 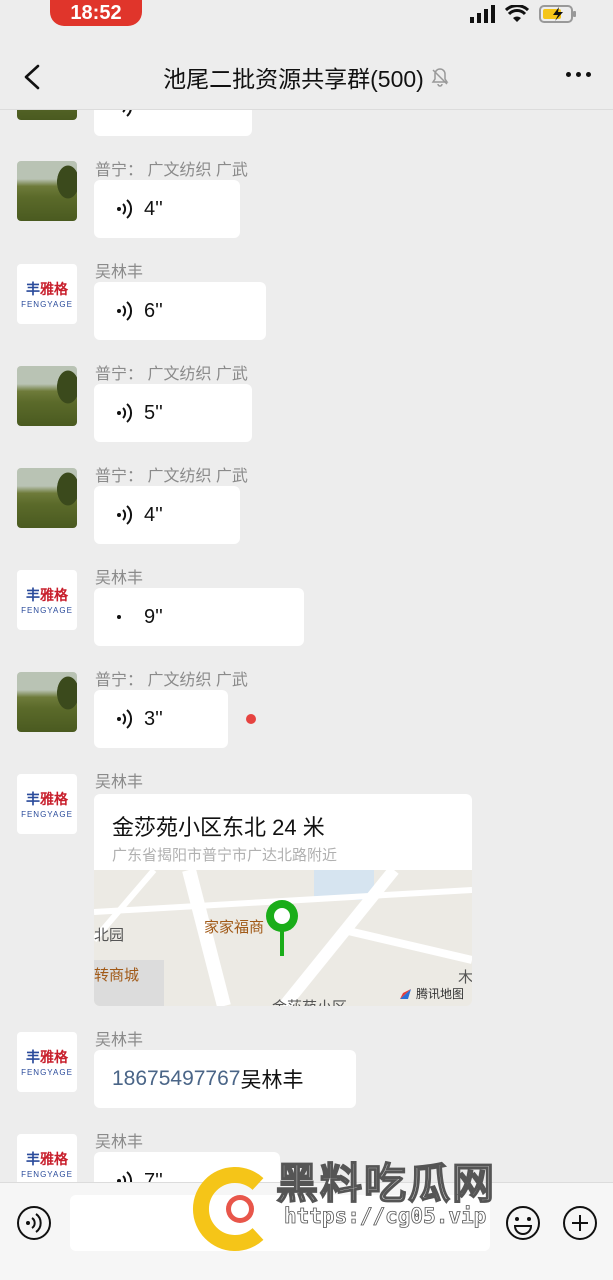 I want to click on text-bubble: 18675497767 吴林丰, so click(x=225, y=1079).